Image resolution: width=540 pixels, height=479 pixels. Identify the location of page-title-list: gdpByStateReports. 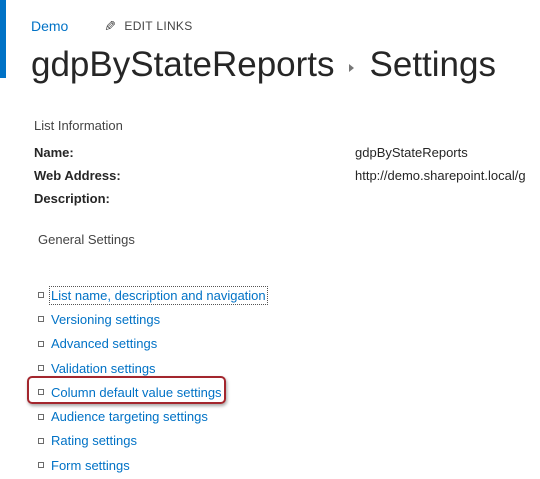
(183, 65).